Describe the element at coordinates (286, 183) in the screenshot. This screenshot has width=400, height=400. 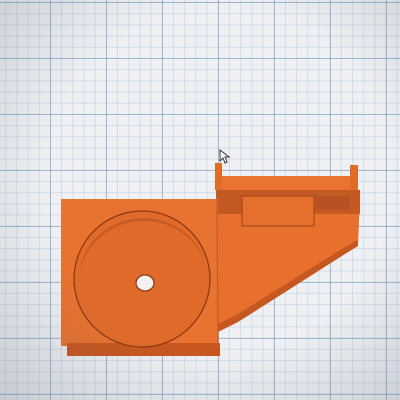
I see `top-rail-lip` at that location.